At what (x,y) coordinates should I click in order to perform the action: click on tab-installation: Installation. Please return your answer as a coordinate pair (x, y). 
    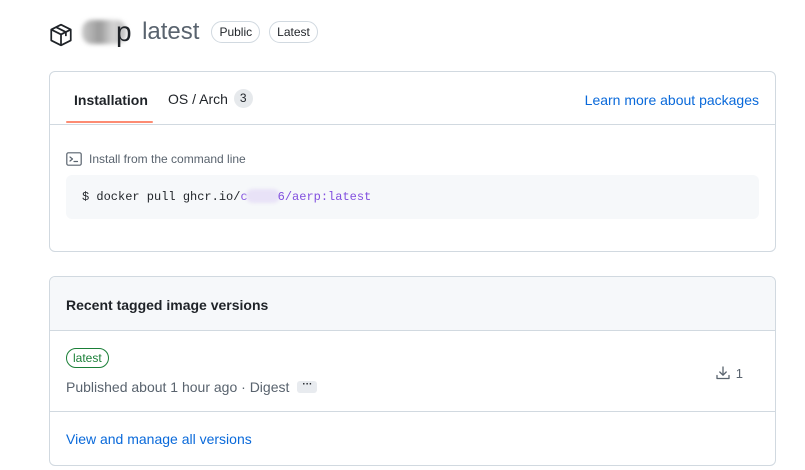
    Looking at the image, I should click on (111, 100).